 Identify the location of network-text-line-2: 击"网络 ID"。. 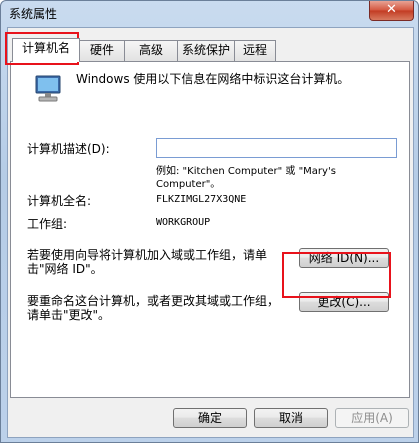
(65, 269).